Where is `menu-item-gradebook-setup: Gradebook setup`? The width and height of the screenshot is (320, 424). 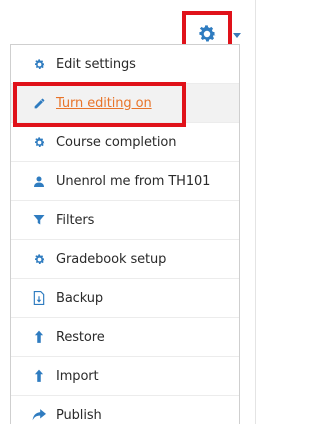 menu-item-gradebook-setup: Gradebook setup is located at coordinates (125, 259).